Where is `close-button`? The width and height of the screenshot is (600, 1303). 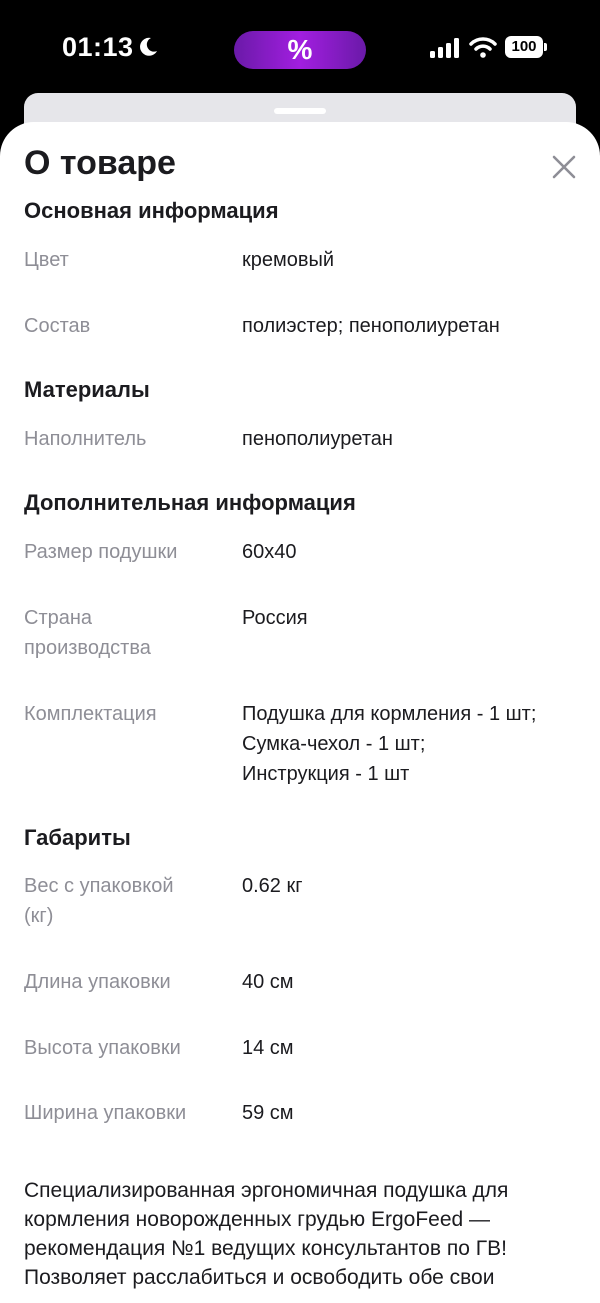 close-button is located at coordinates (564, 167).